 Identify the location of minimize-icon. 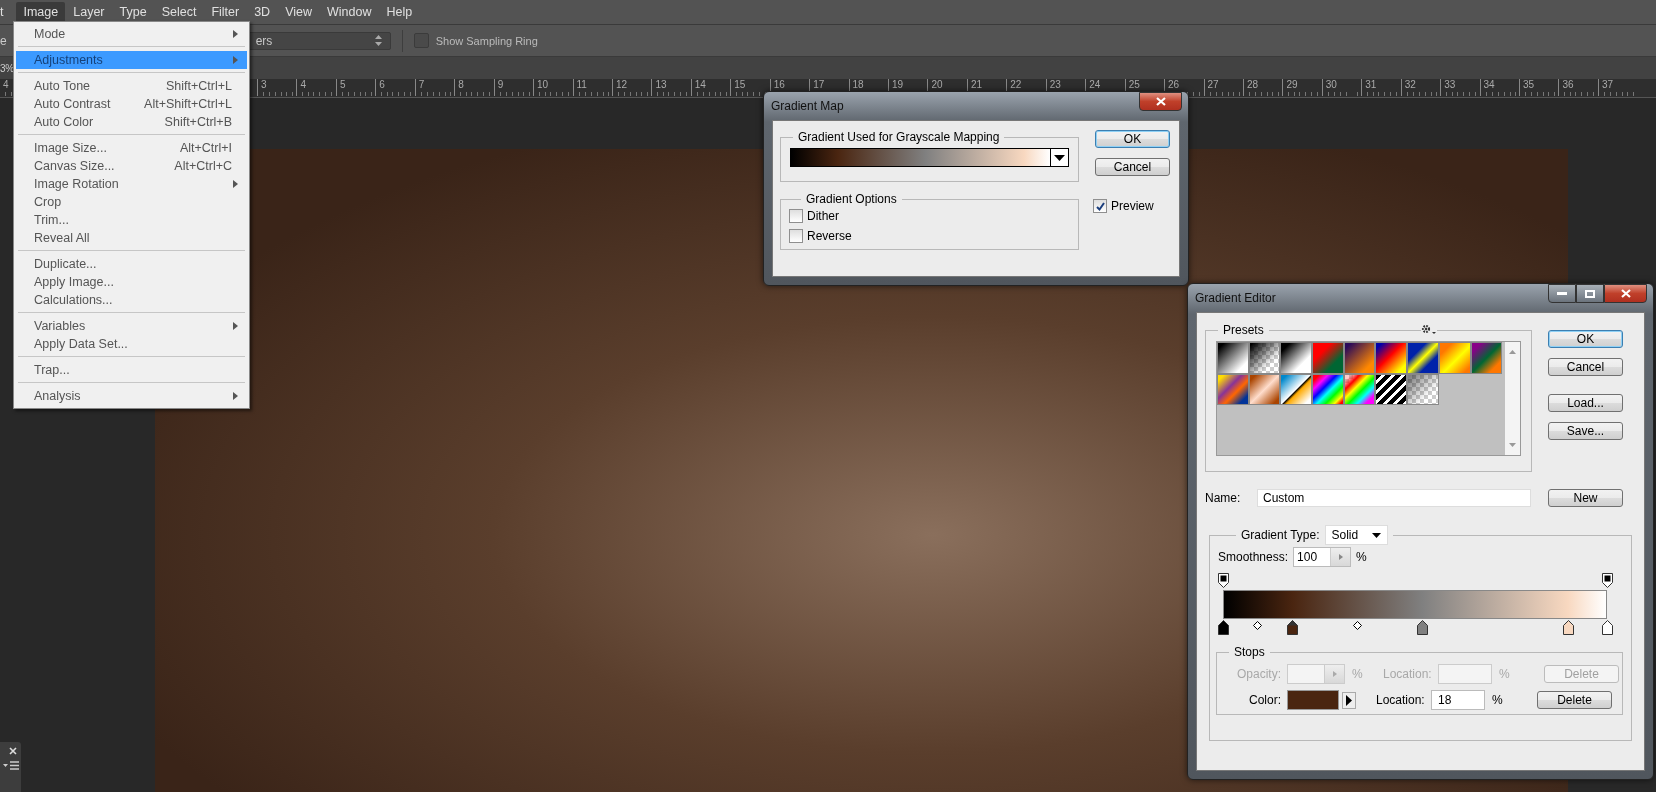
(1562, 293).